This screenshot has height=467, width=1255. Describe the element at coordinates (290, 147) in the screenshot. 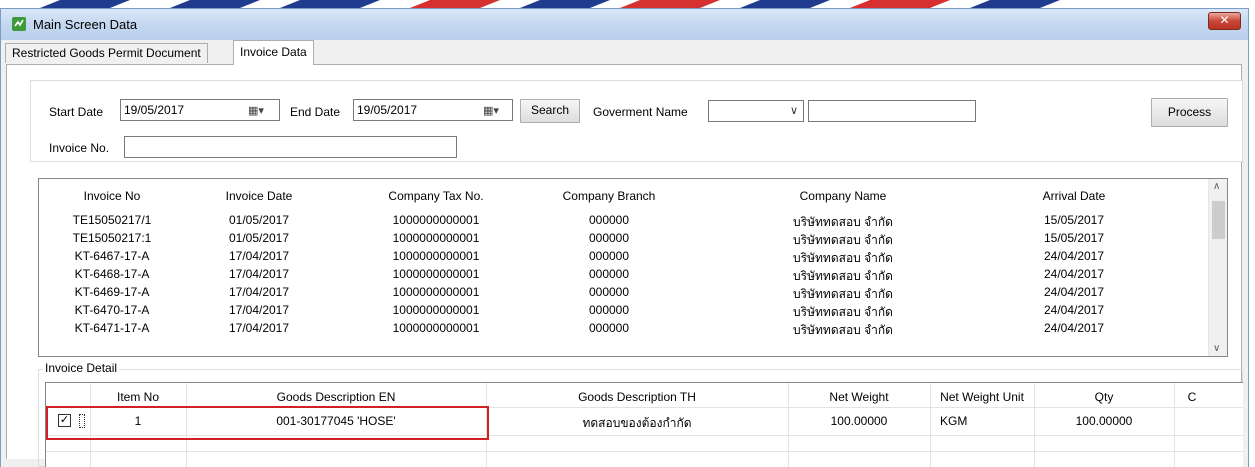

I see `invoice-no-input` at that location.